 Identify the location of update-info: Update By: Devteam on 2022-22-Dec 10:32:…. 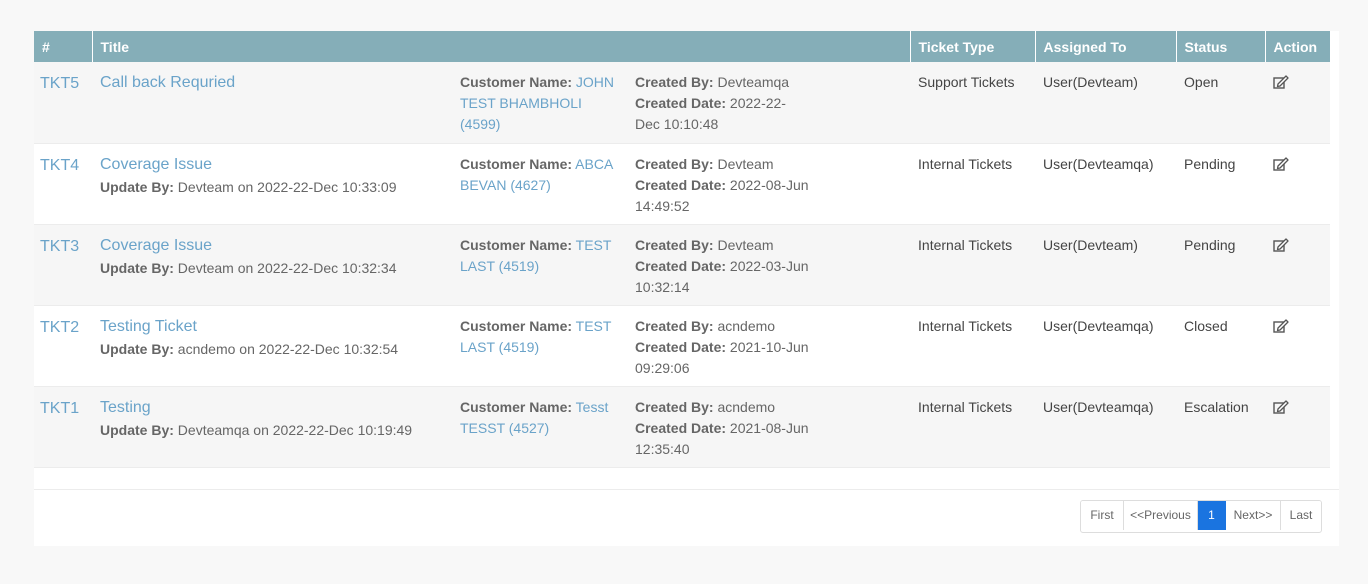
(273, 268).